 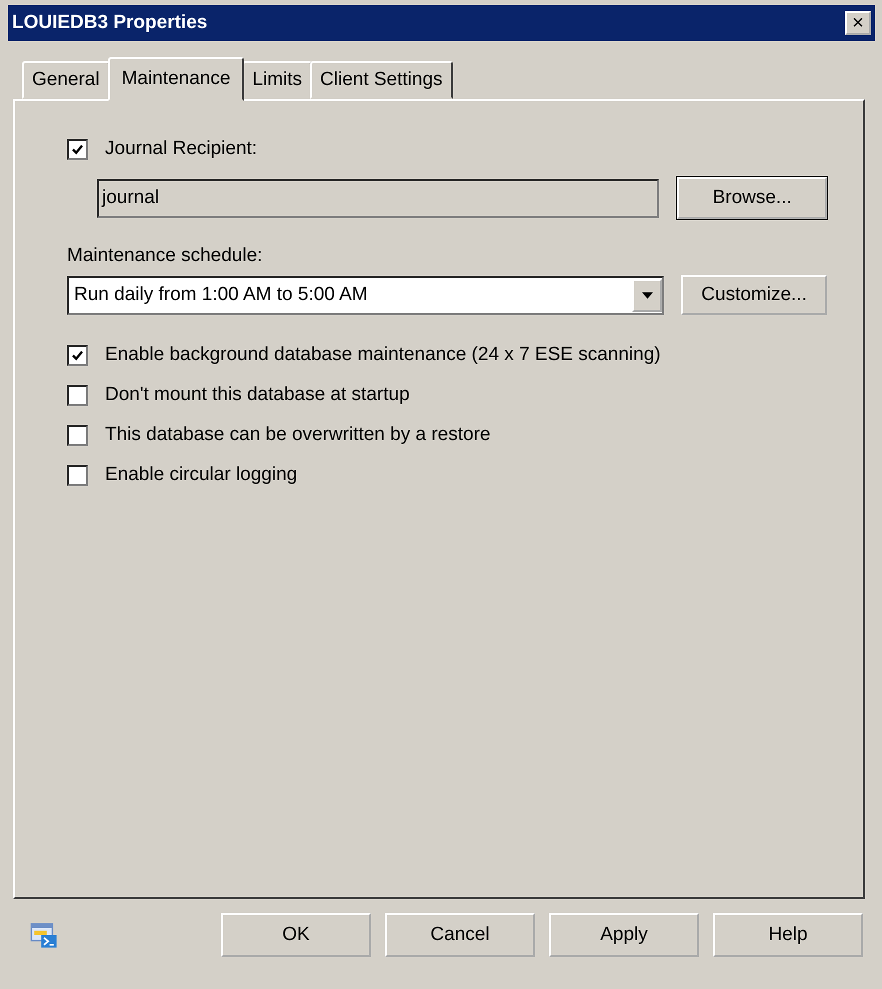 I want to click on tab: Client Settings, so click(x=381, y=80).